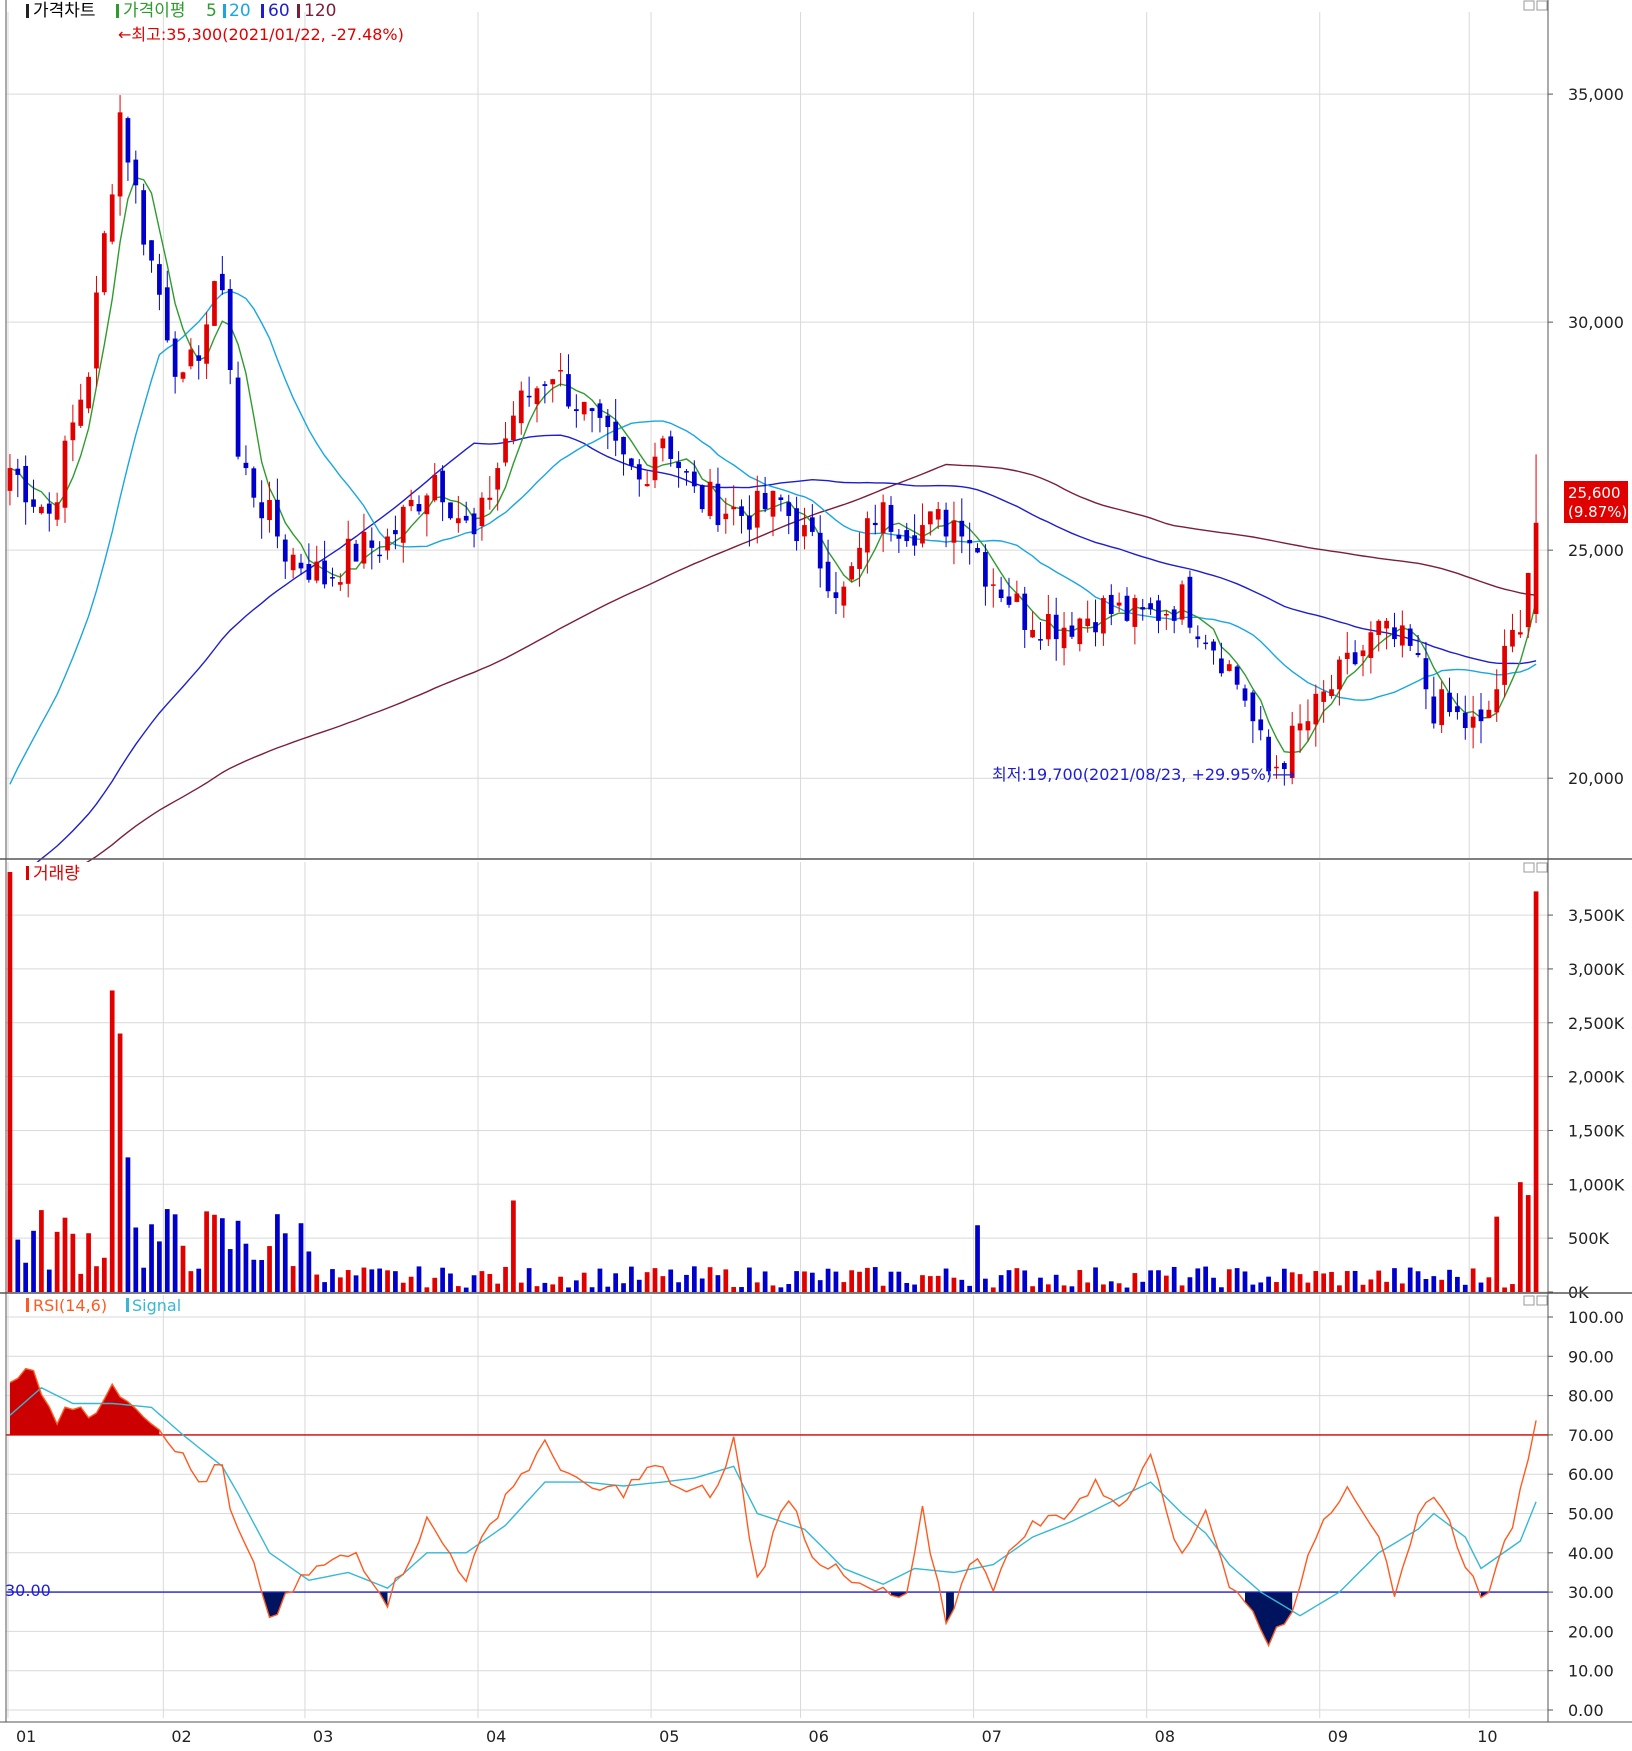 This screenshot has height=1751, width=1632. Describe the element at coordinates (1542, 1300) in the screenshot. I see `rsi-panel-close-button` at that location.